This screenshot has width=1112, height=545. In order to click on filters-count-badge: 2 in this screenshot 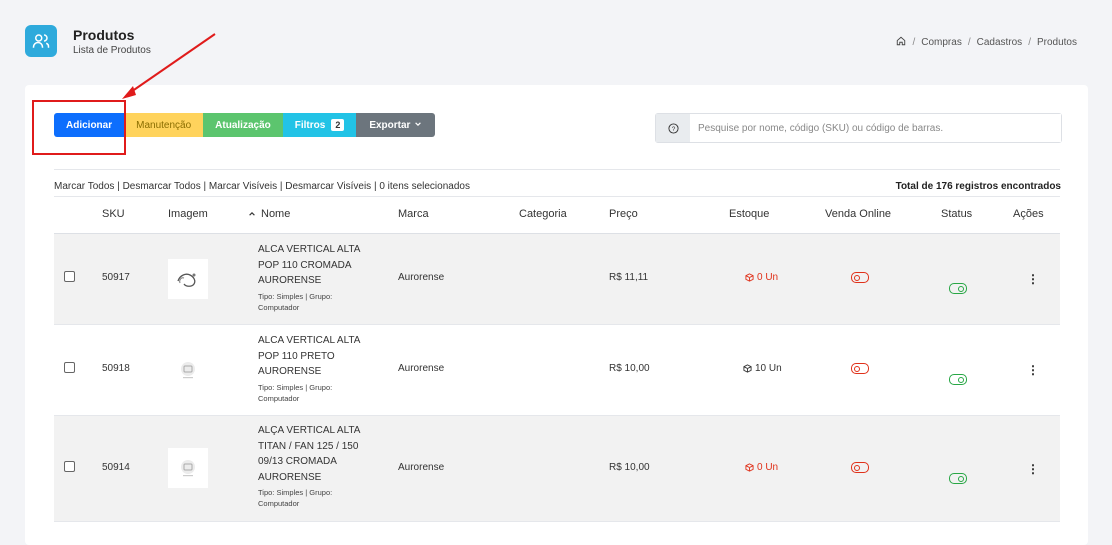, I will do `click(338, 125)`.